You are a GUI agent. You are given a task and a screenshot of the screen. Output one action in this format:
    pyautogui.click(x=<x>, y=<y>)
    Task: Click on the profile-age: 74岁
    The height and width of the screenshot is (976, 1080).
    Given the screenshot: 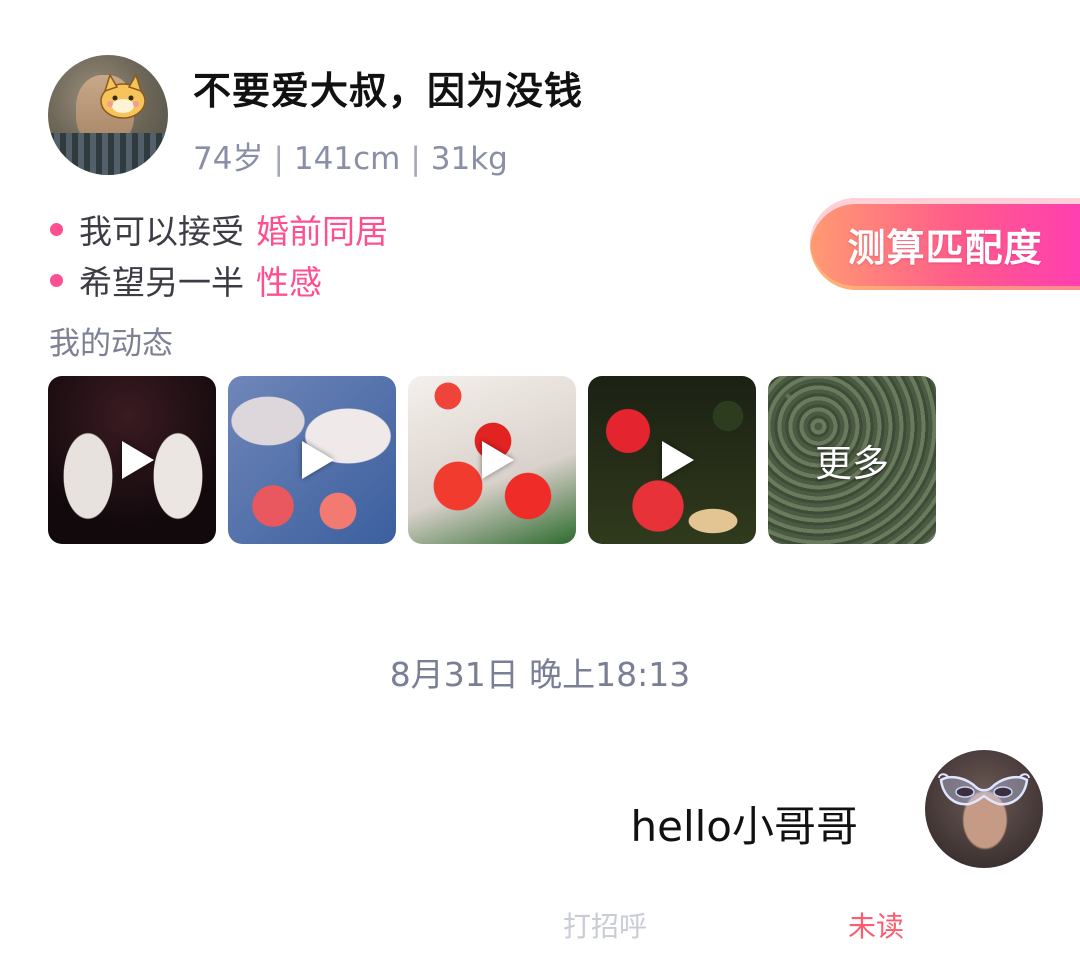 What is the action you would take?
    pyautogui.click(x=228, y=159)
    